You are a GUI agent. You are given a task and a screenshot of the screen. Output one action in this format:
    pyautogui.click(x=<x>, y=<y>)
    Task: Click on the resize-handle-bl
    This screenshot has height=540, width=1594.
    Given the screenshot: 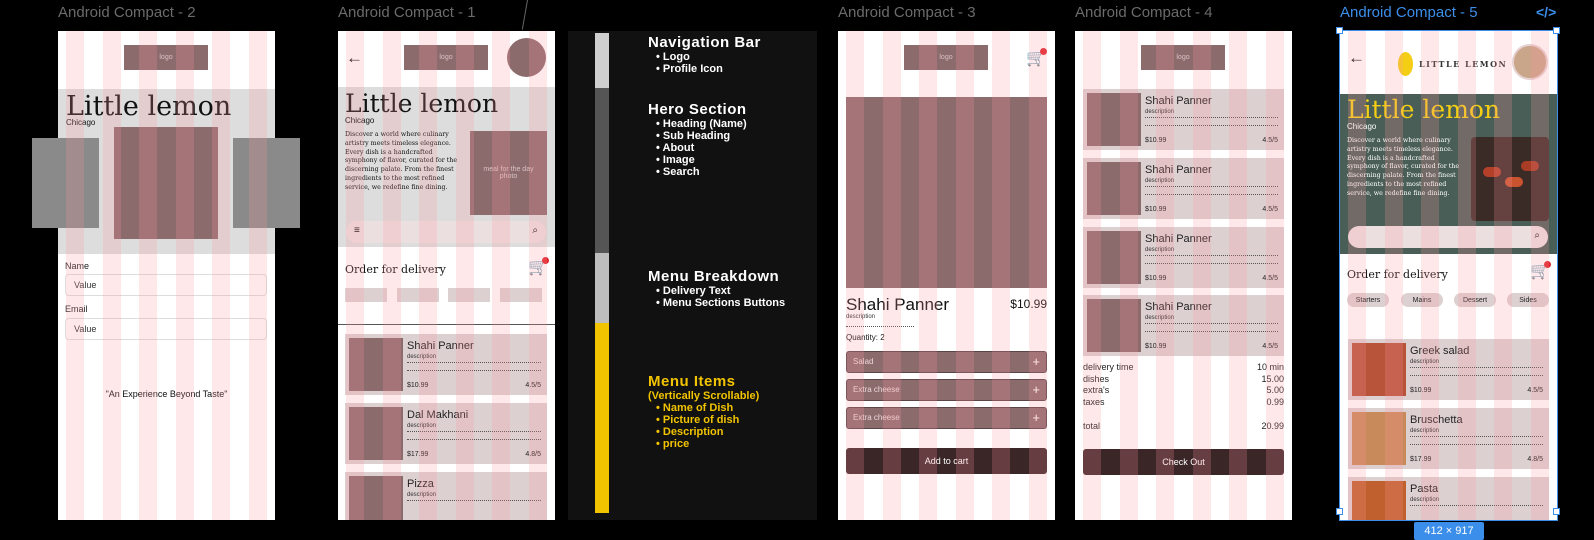 What is the action you would take?
    pyautogui.click(x=1339, y=511)
    